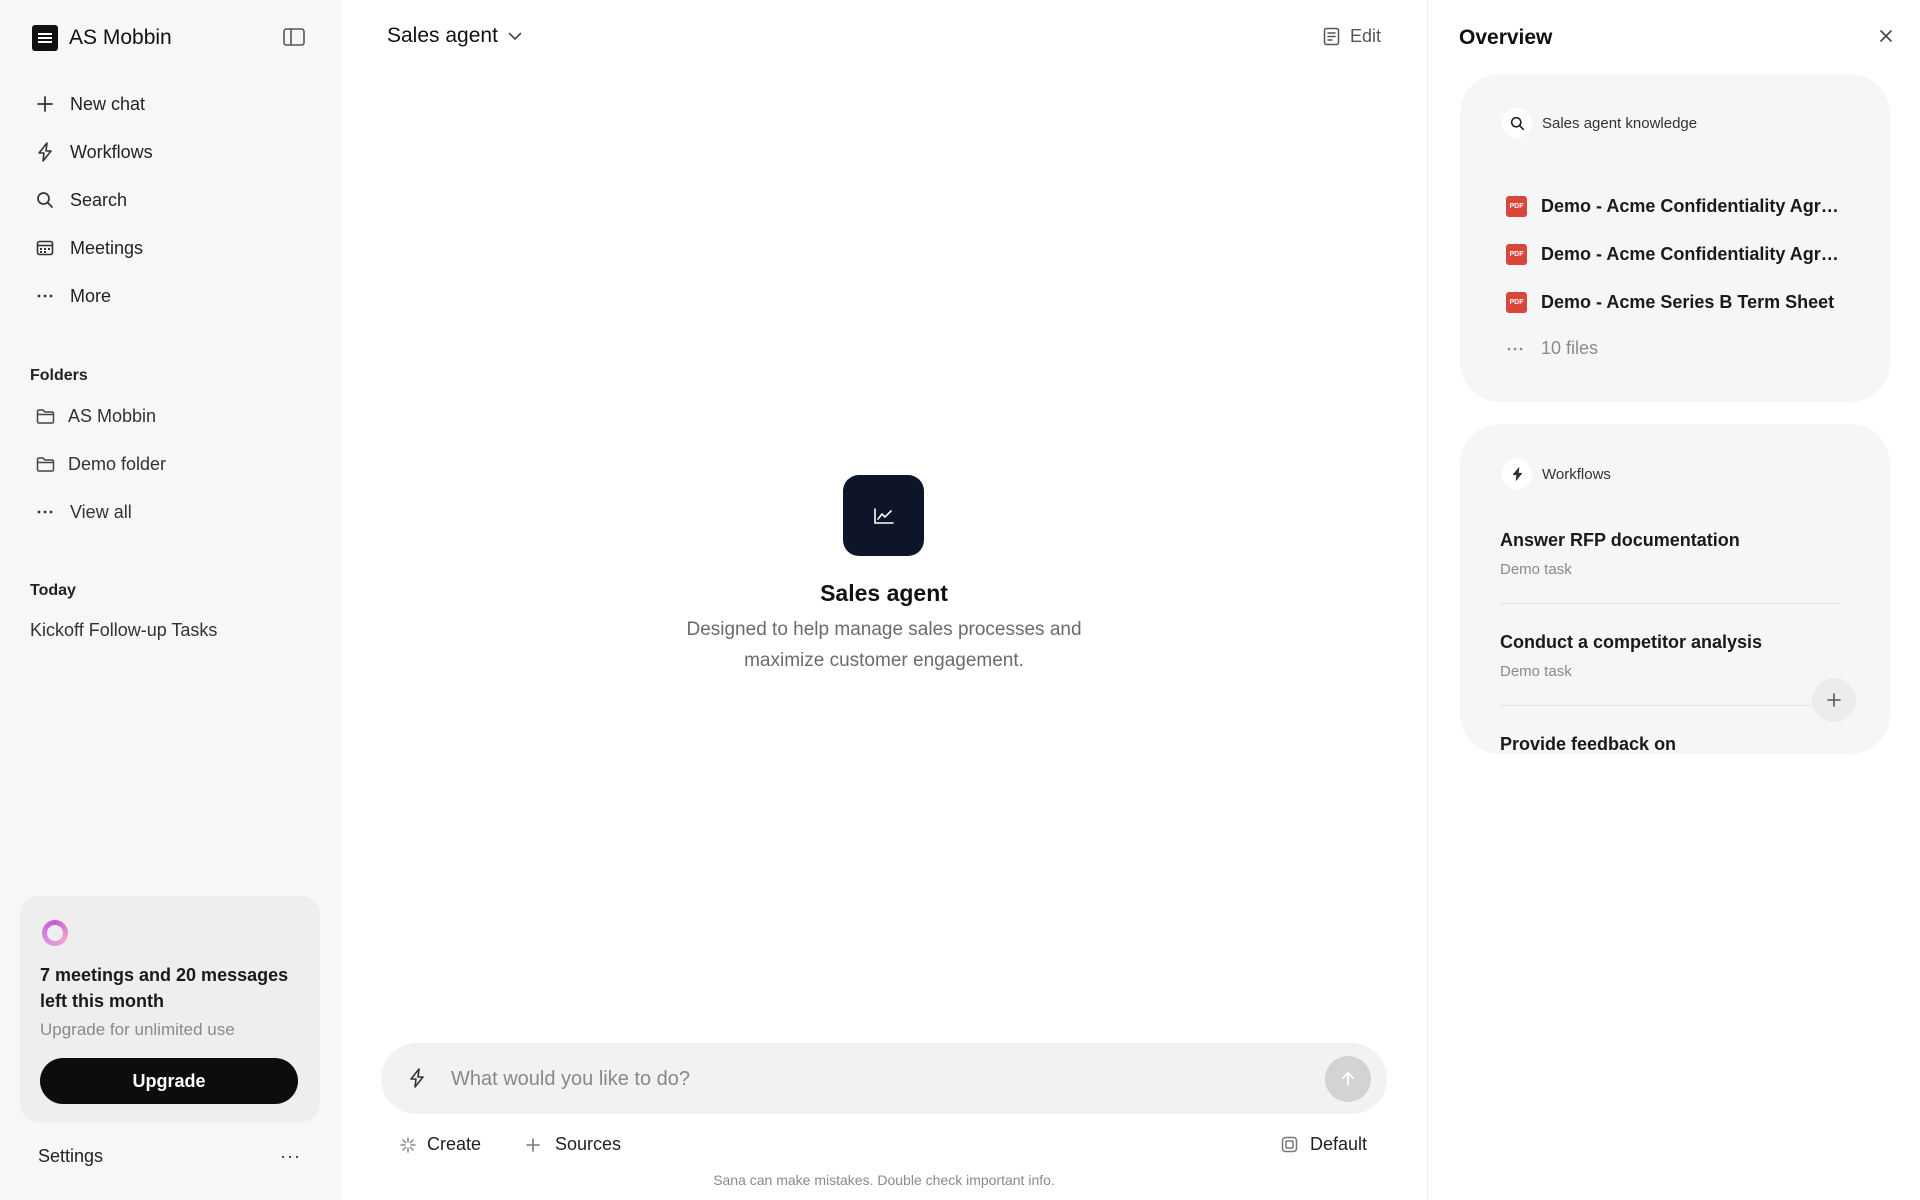 This screenshot has height=1200, width=1920. Describe the element at coordinates (45, 38) in the screenshot. I see `workspace-logo` at that location.